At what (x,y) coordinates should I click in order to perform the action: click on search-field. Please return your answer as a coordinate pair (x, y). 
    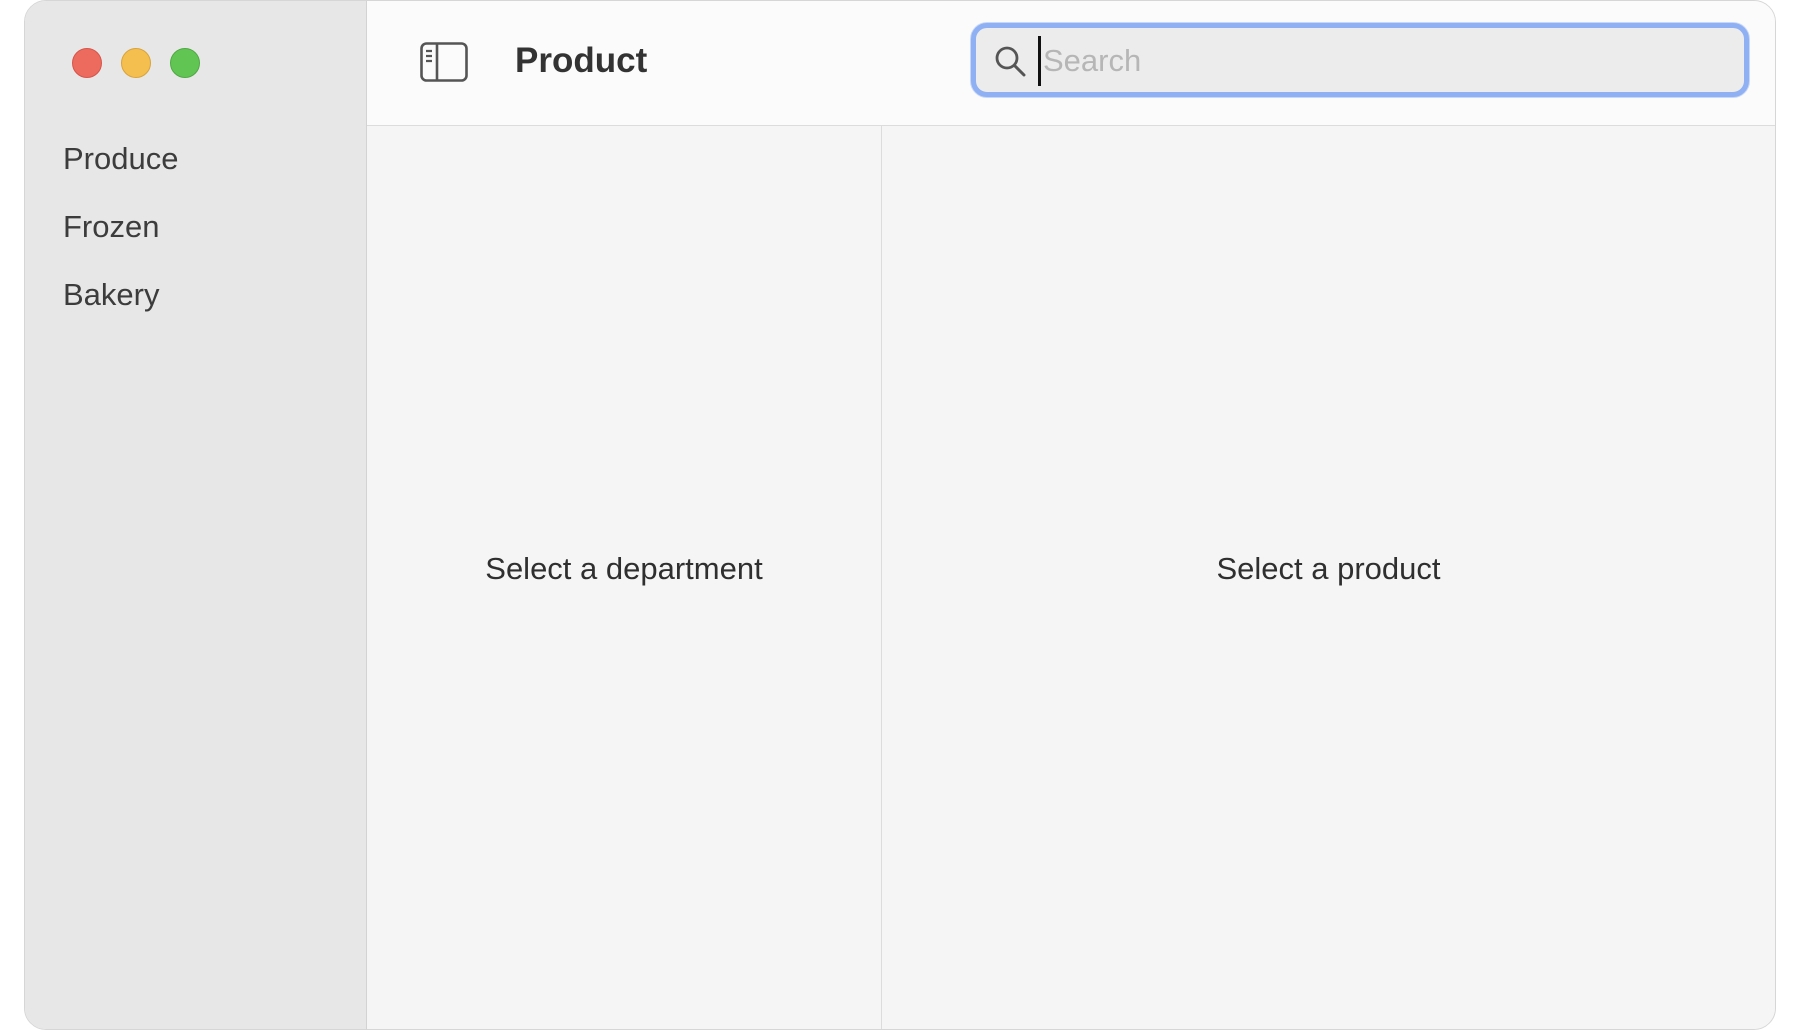
    Looking at the image, I should click on (1360, 60).